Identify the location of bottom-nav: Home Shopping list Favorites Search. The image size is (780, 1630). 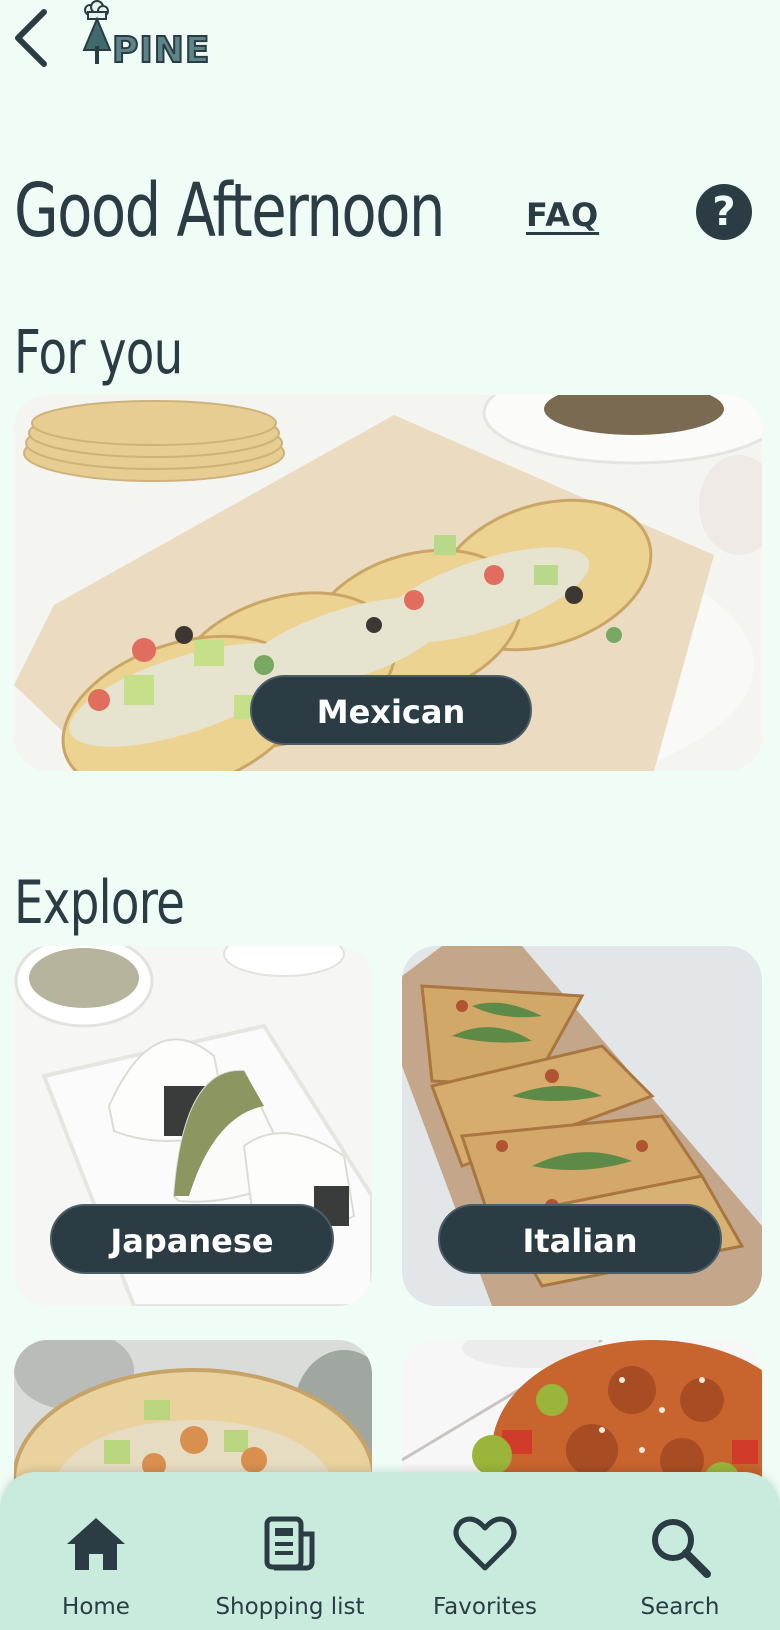
(390, 1551).